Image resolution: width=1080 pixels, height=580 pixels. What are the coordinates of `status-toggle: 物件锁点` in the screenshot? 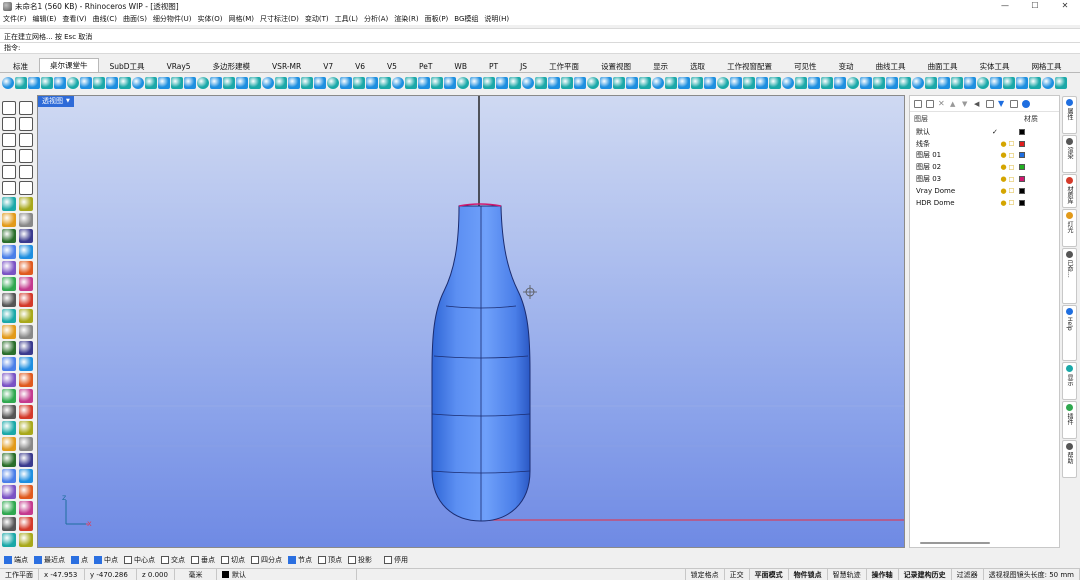 It's located at (808, 574).